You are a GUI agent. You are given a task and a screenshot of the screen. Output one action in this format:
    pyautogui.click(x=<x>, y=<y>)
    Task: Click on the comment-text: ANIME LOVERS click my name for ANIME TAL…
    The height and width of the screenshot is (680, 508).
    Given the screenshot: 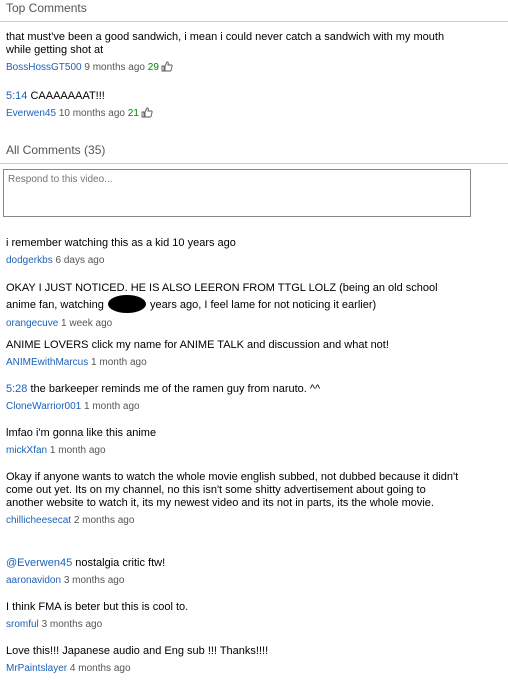 What is the action you would take?
    pyautogui.click(x=197, y=345)
    